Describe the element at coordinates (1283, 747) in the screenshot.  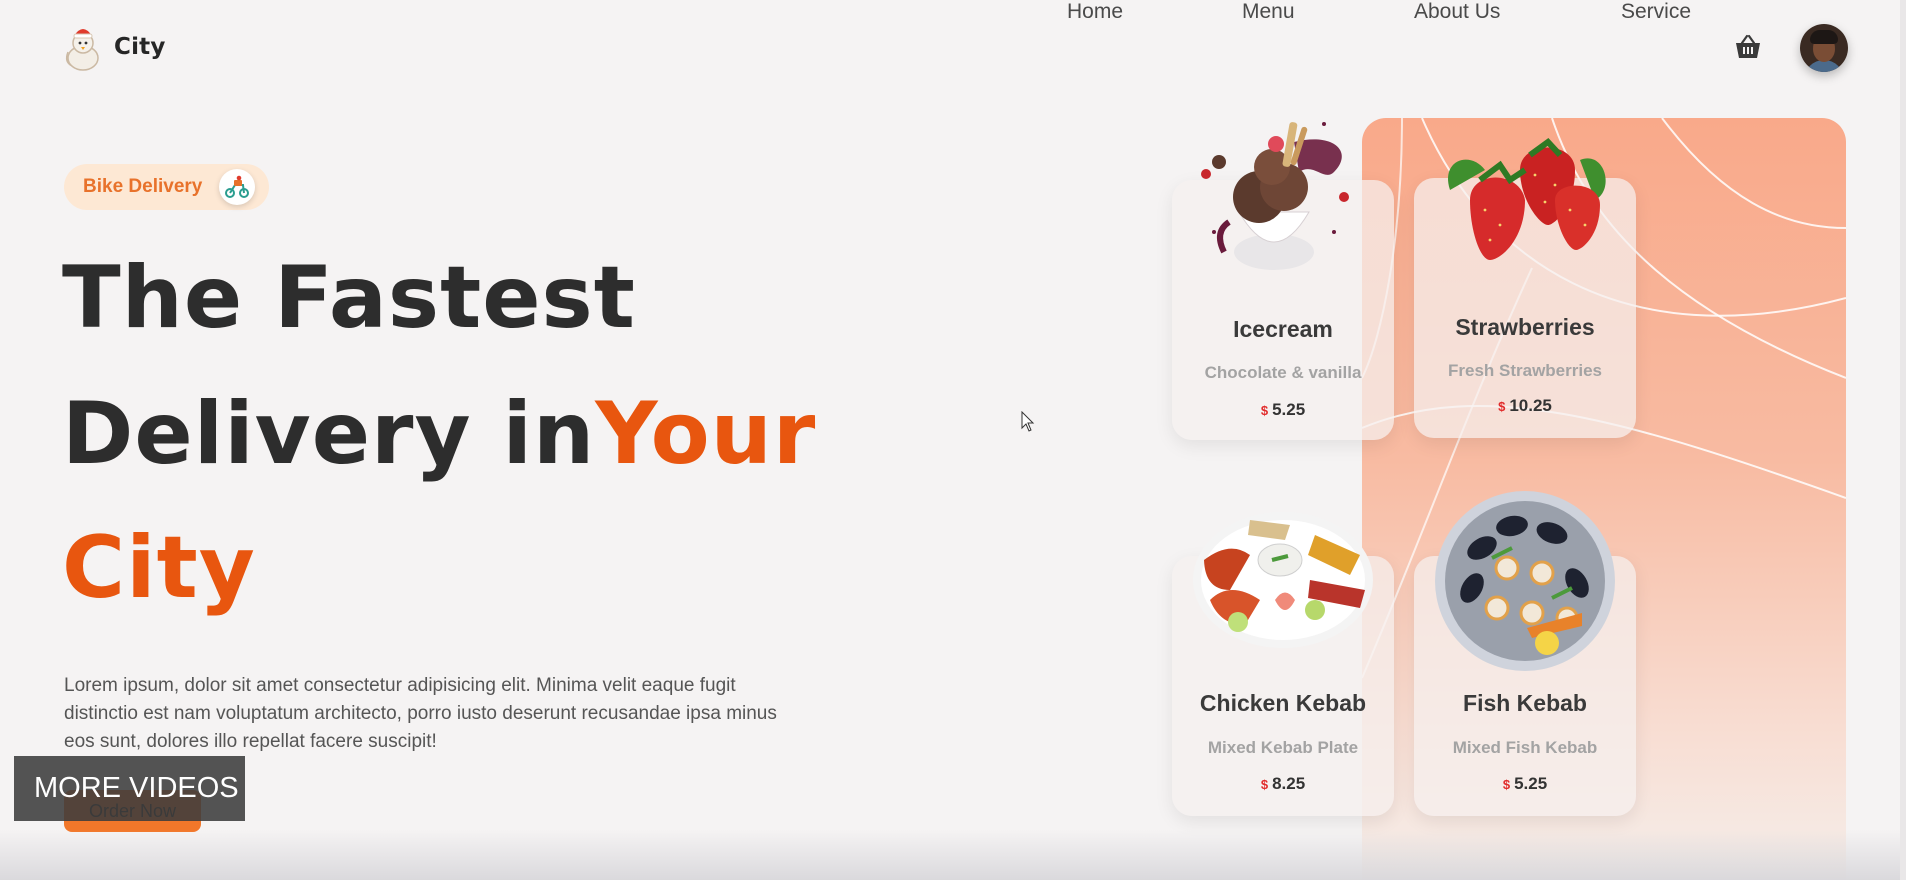
I see `card-subtitle: Mixed Kebab Plate` at that location.